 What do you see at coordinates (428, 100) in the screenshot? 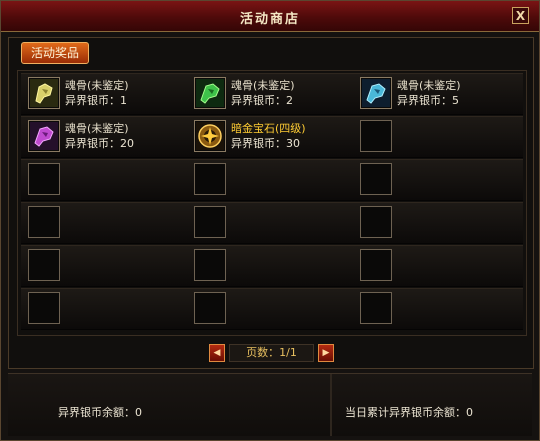
I see `item-price: 异界银币：5` at bounding box center [428, 100].